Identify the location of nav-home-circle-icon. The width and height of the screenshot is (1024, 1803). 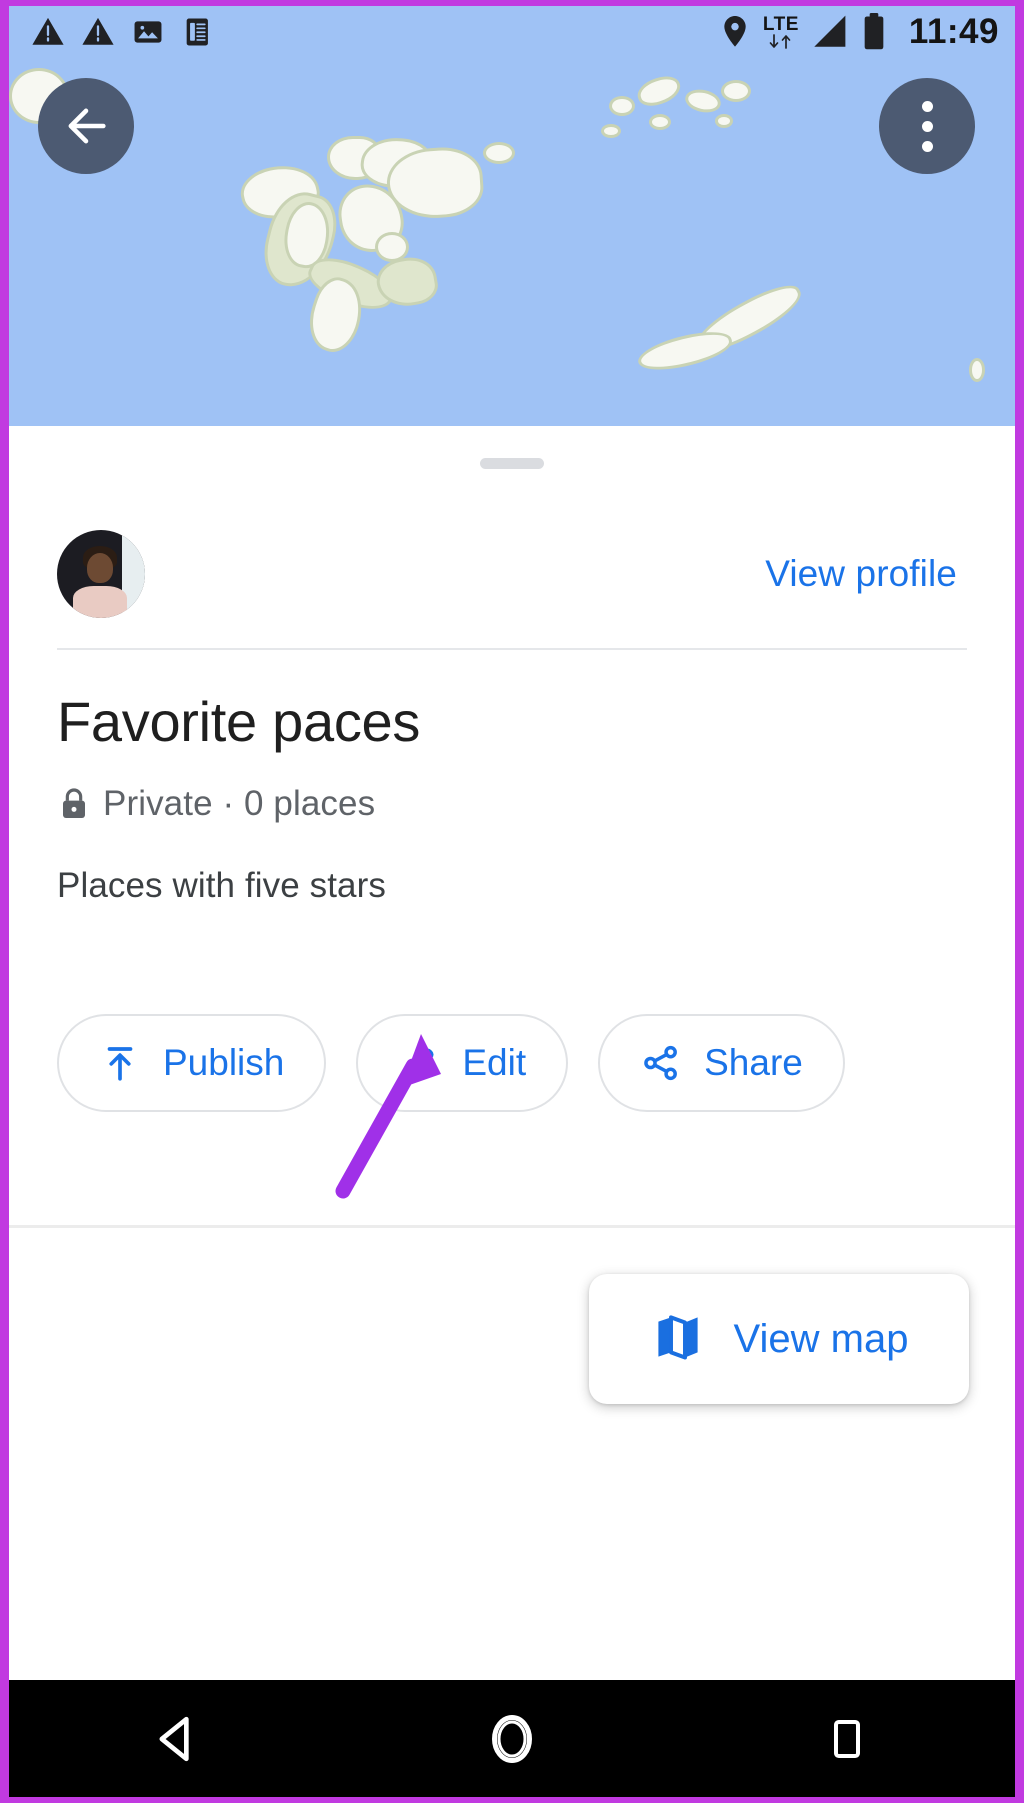
(511, 1738).